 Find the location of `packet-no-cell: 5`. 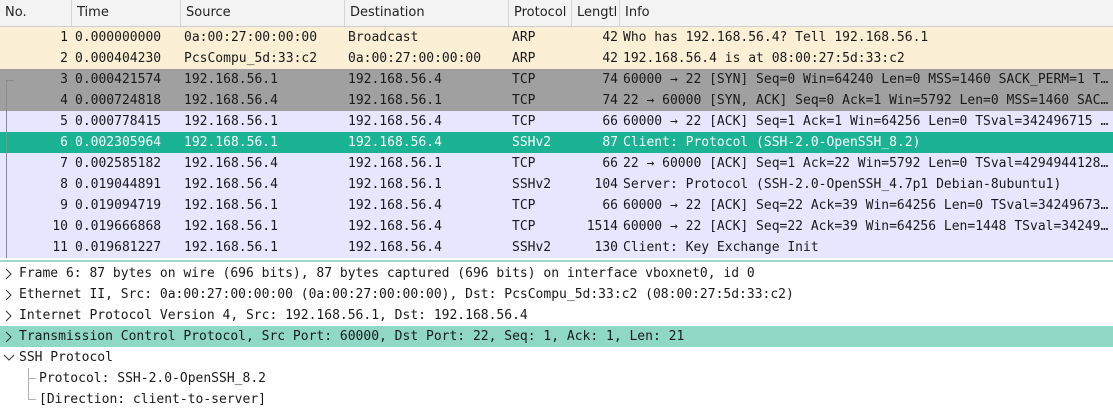

packet-no-cell: 5 is located at coordinates (64, 121).